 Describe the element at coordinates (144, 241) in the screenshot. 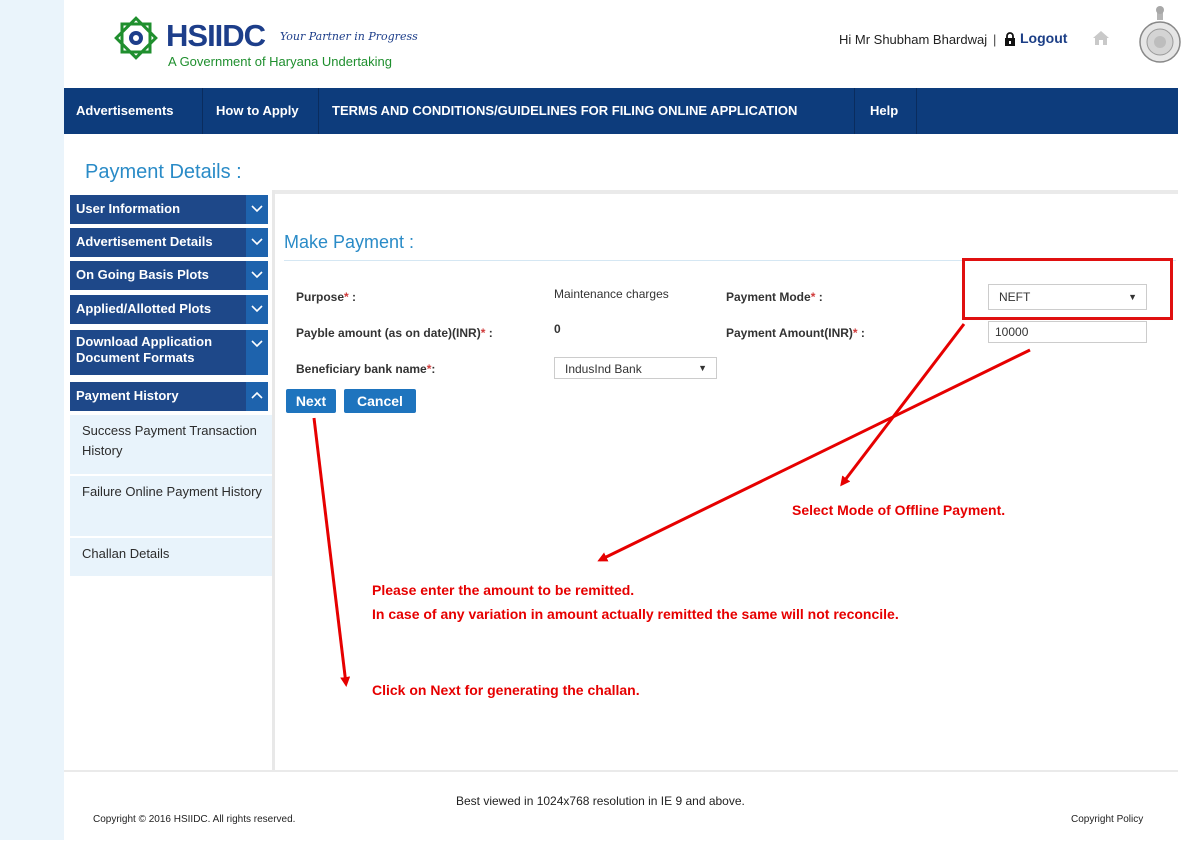

I see `sidebar-item-label: Advertisement Details` at that location.